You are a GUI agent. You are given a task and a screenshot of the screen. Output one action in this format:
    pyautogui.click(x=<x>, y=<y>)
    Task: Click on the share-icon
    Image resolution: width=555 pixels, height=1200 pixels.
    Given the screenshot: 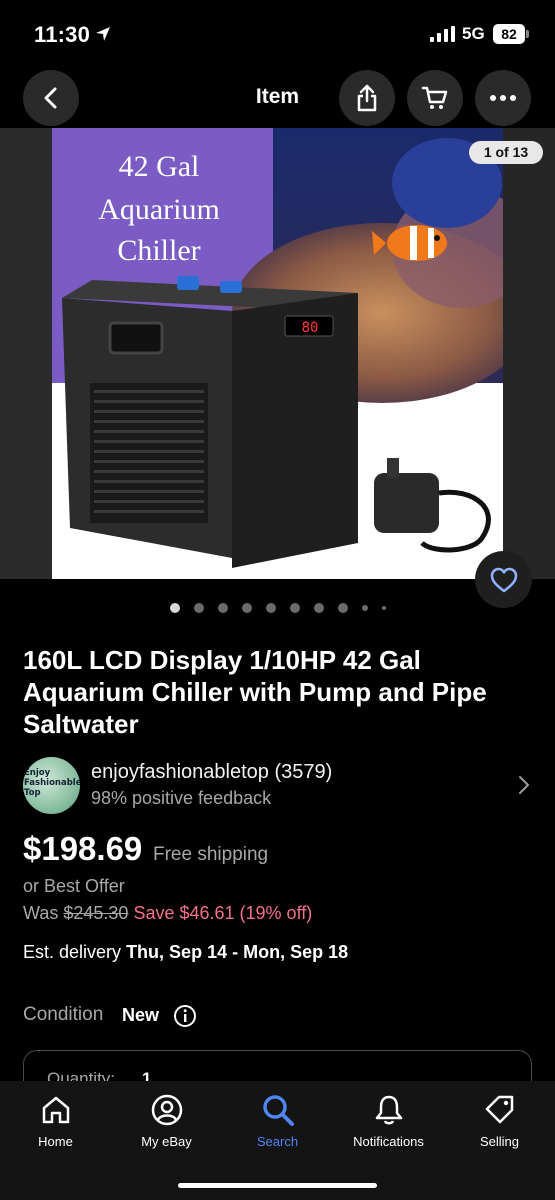 What is the action you would take?
    pyautogui.click(x=367, y=98)
    